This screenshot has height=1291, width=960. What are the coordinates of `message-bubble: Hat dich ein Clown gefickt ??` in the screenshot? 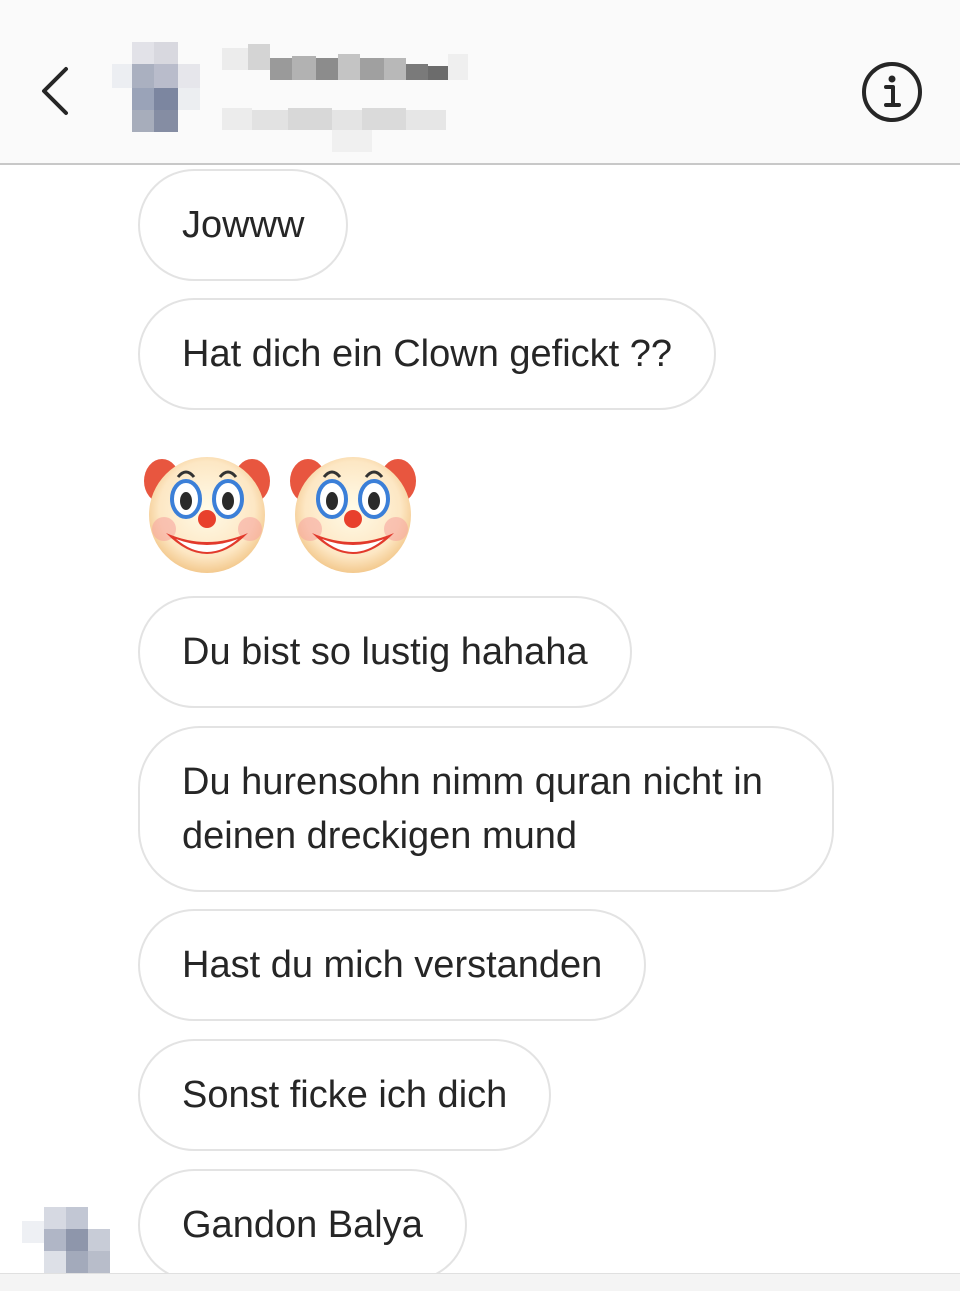 It's located at (427, 354).